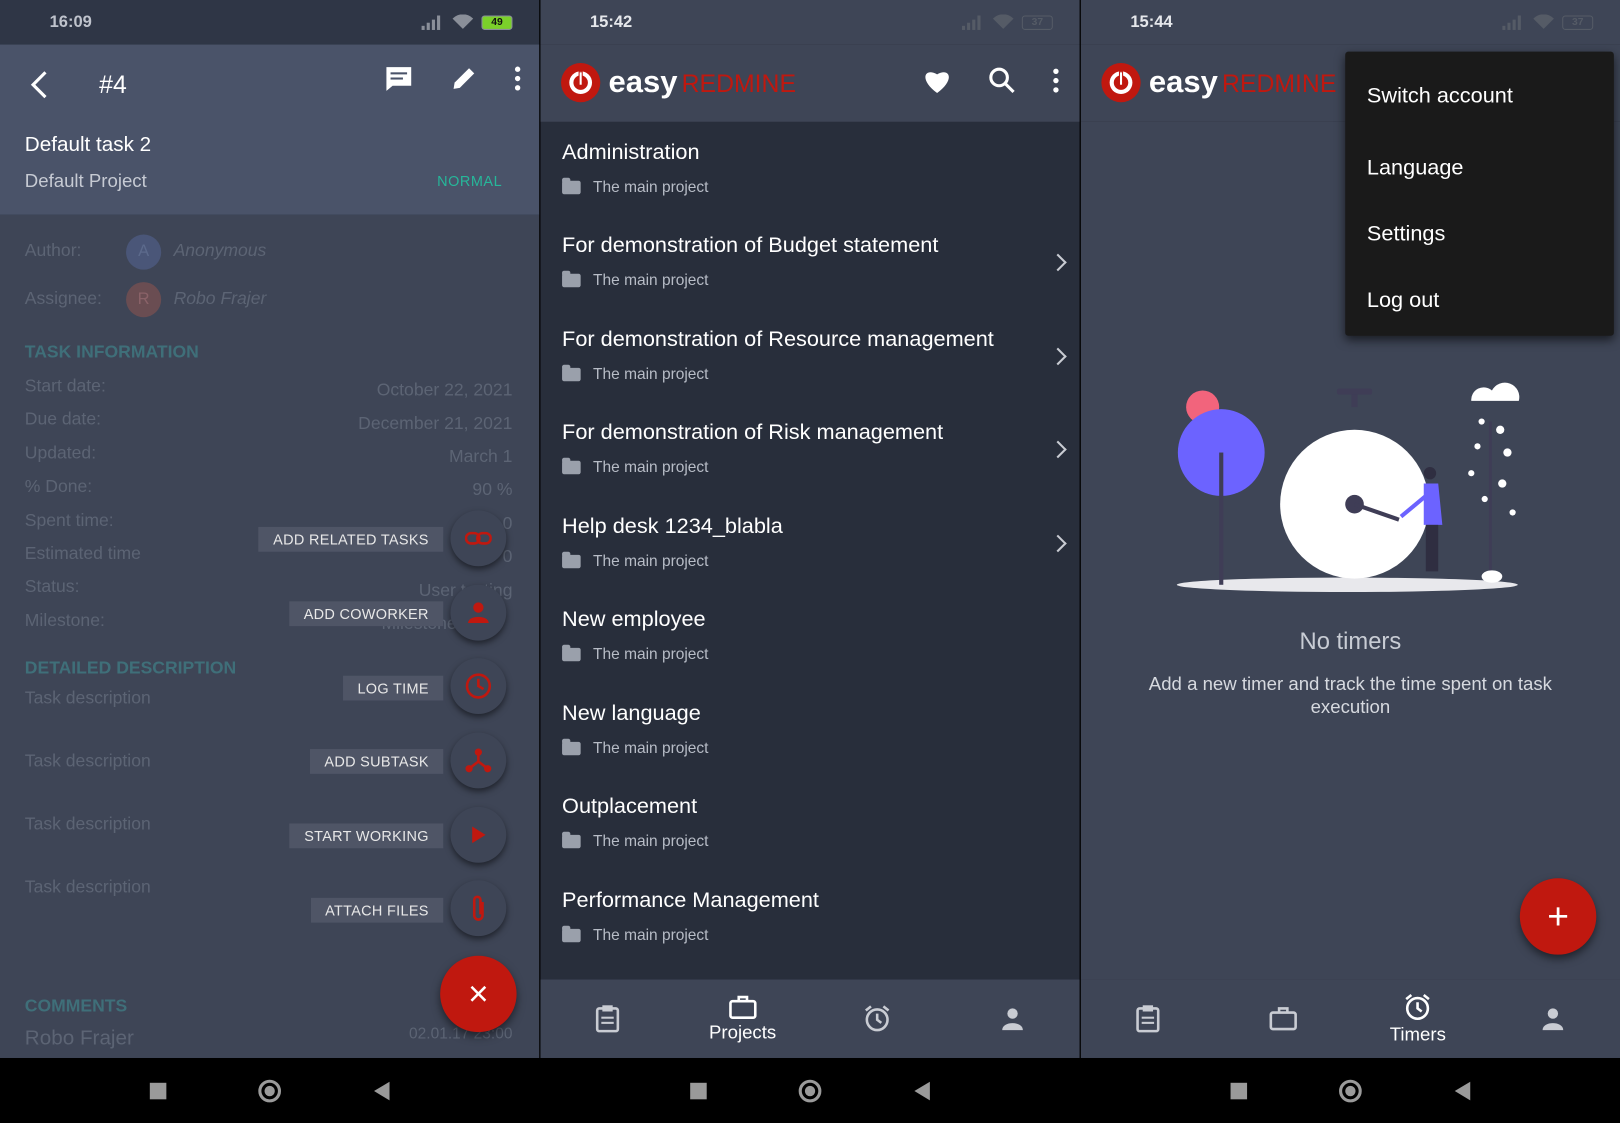 The width and height of the screenshot is (1620, 1123). Describe the element at coordinates (478, 994) in the screenshot. I see `close-speed-dial-button: ×` at that location.